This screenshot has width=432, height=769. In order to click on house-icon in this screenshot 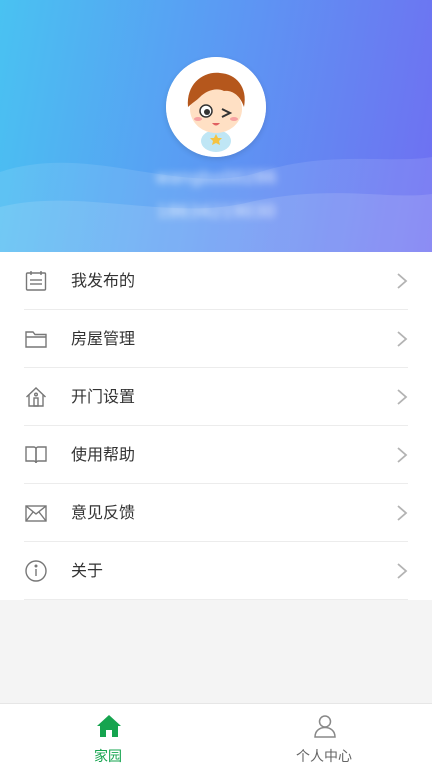, I will do `click(36, 397)`.